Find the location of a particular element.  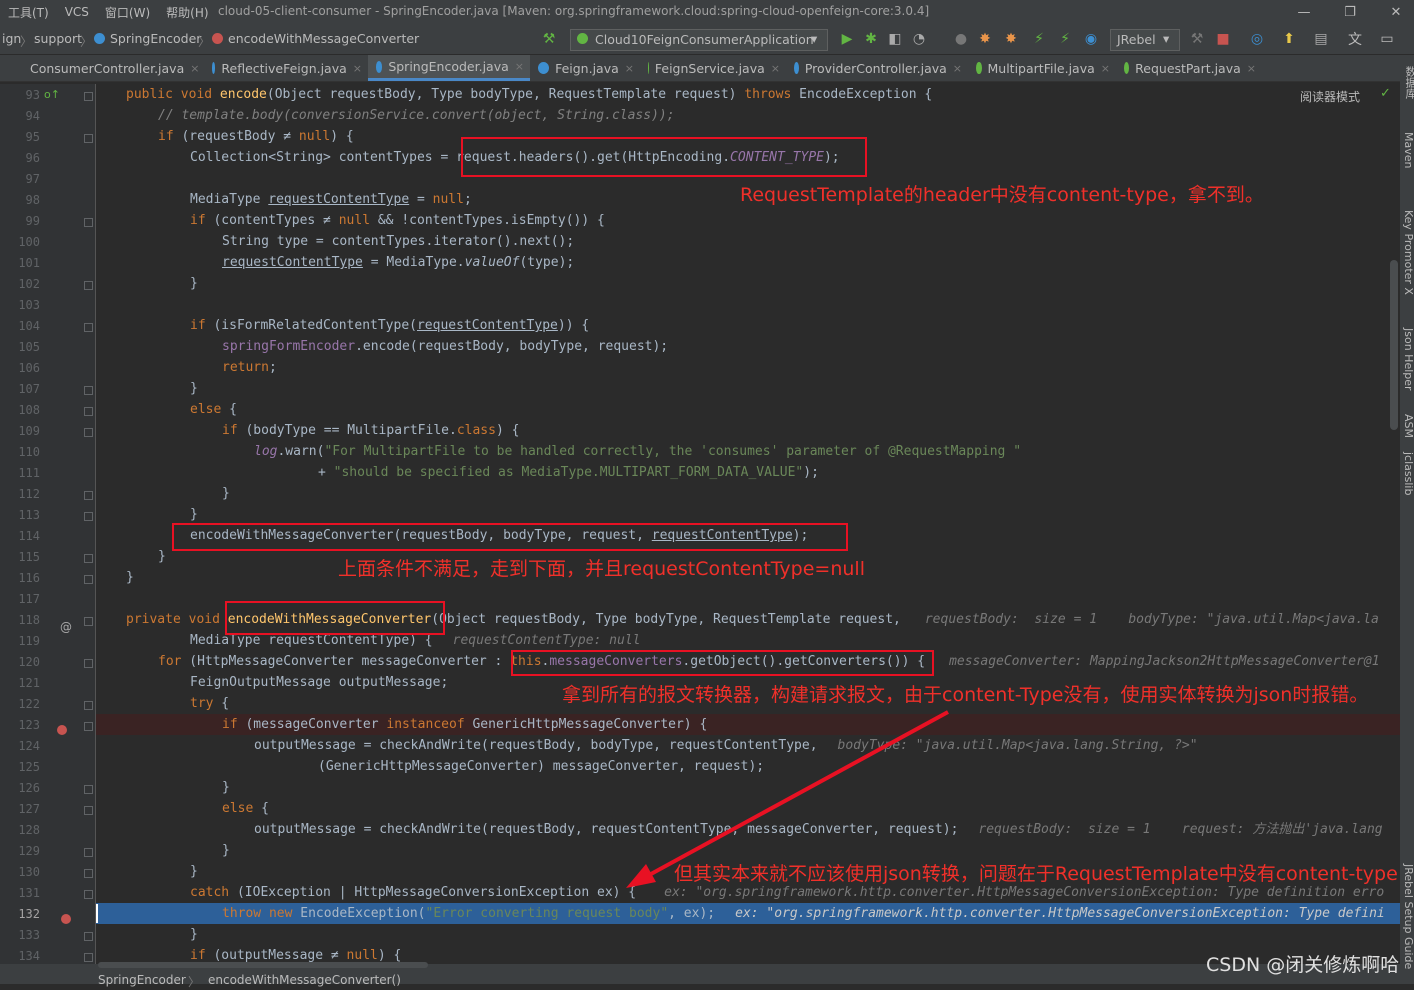

sidebar-item-json-helper: Json Helper is located at coordinates (1408, 359).